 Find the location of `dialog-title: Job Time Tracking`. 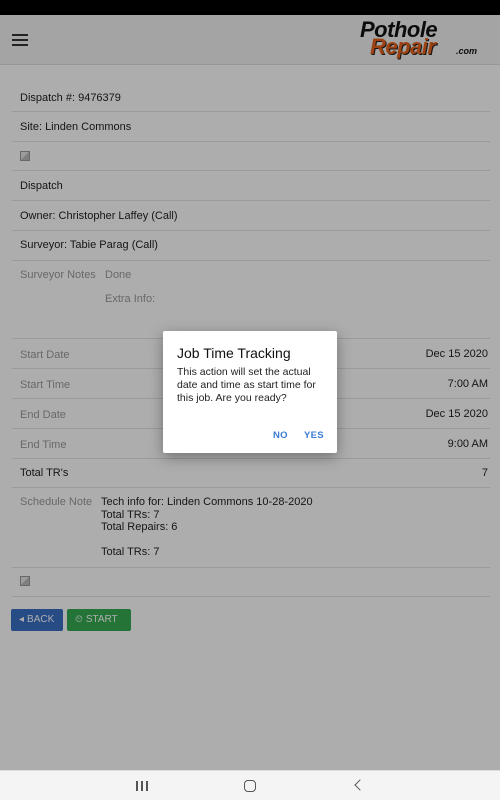

dialog-title: Job Time Tracking is located at coordinates (234, 353).